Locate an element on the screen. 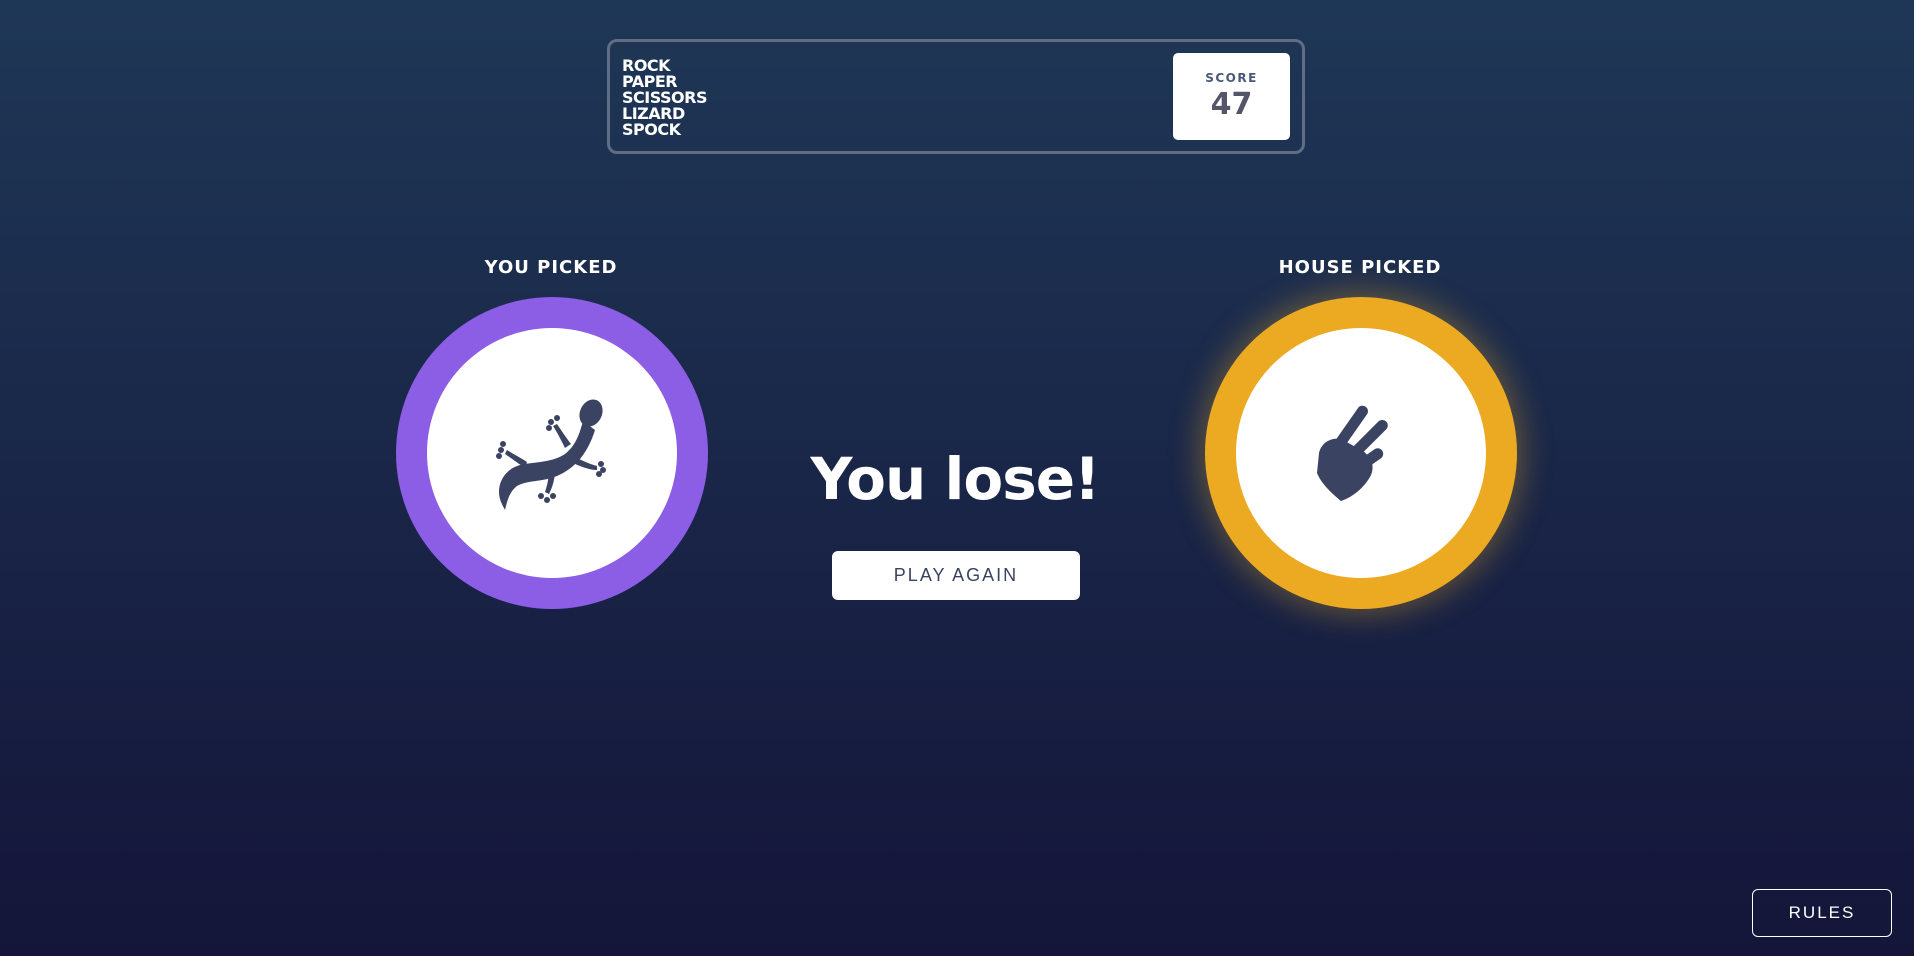 The image size is (1914, 956). player-pick-token-face is located at coordinates (552, 453).